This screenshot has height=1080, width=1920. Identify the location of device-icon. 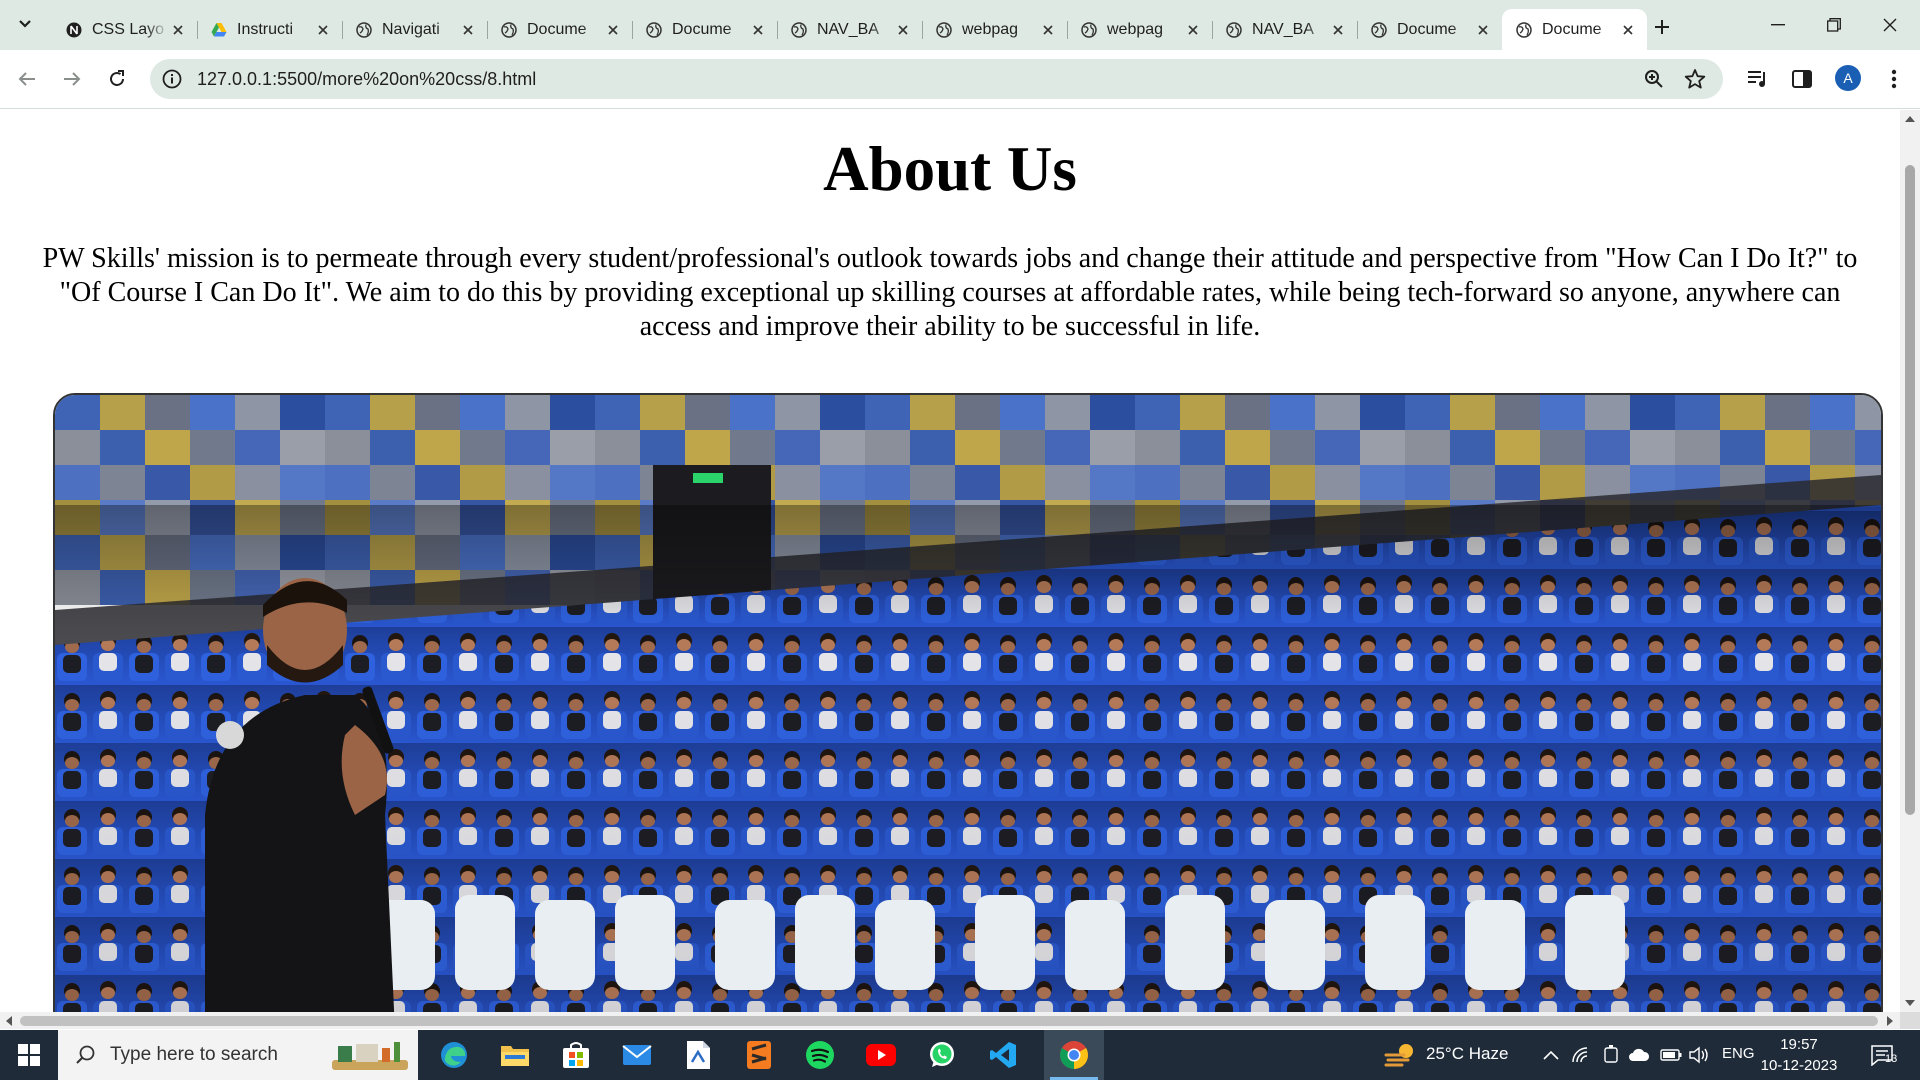
(1611, 1055).